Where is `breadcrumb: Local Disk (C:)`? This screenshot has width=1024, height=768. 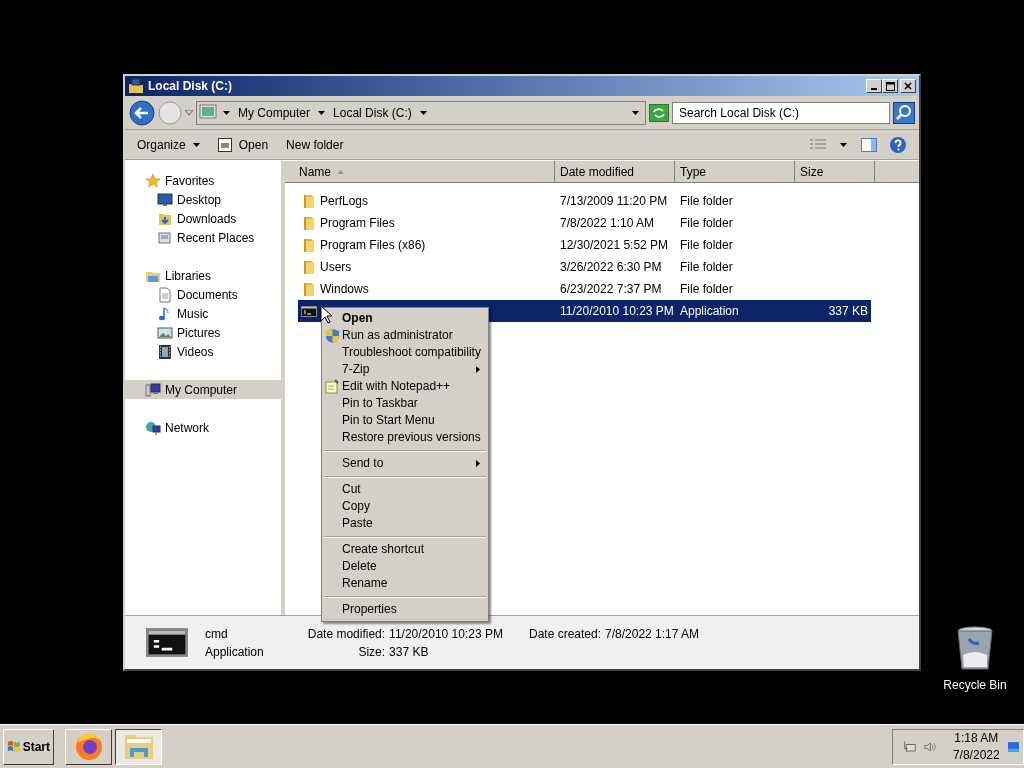 breadcrumb: Local Disk (C:) is located at coordinates (372, 112).